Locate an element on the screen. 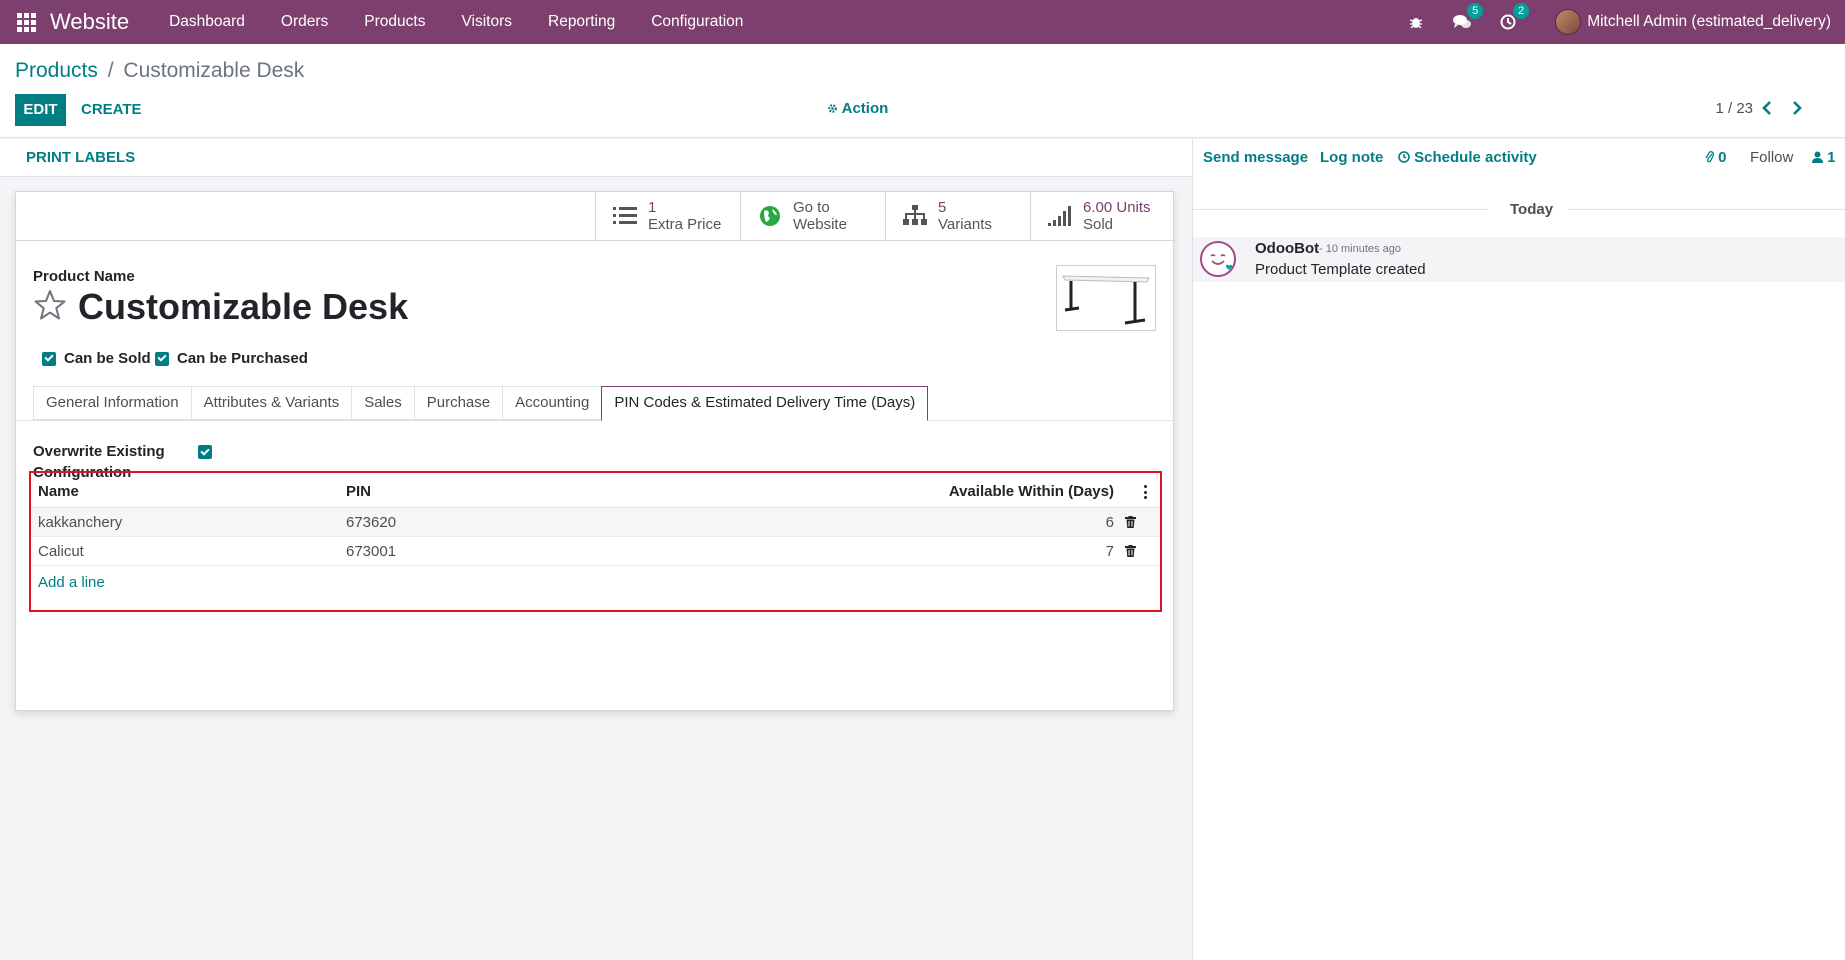 The height and width of the screenshot is (960, 1845). edit-button: EDIT is located at coordinates (40, 110).